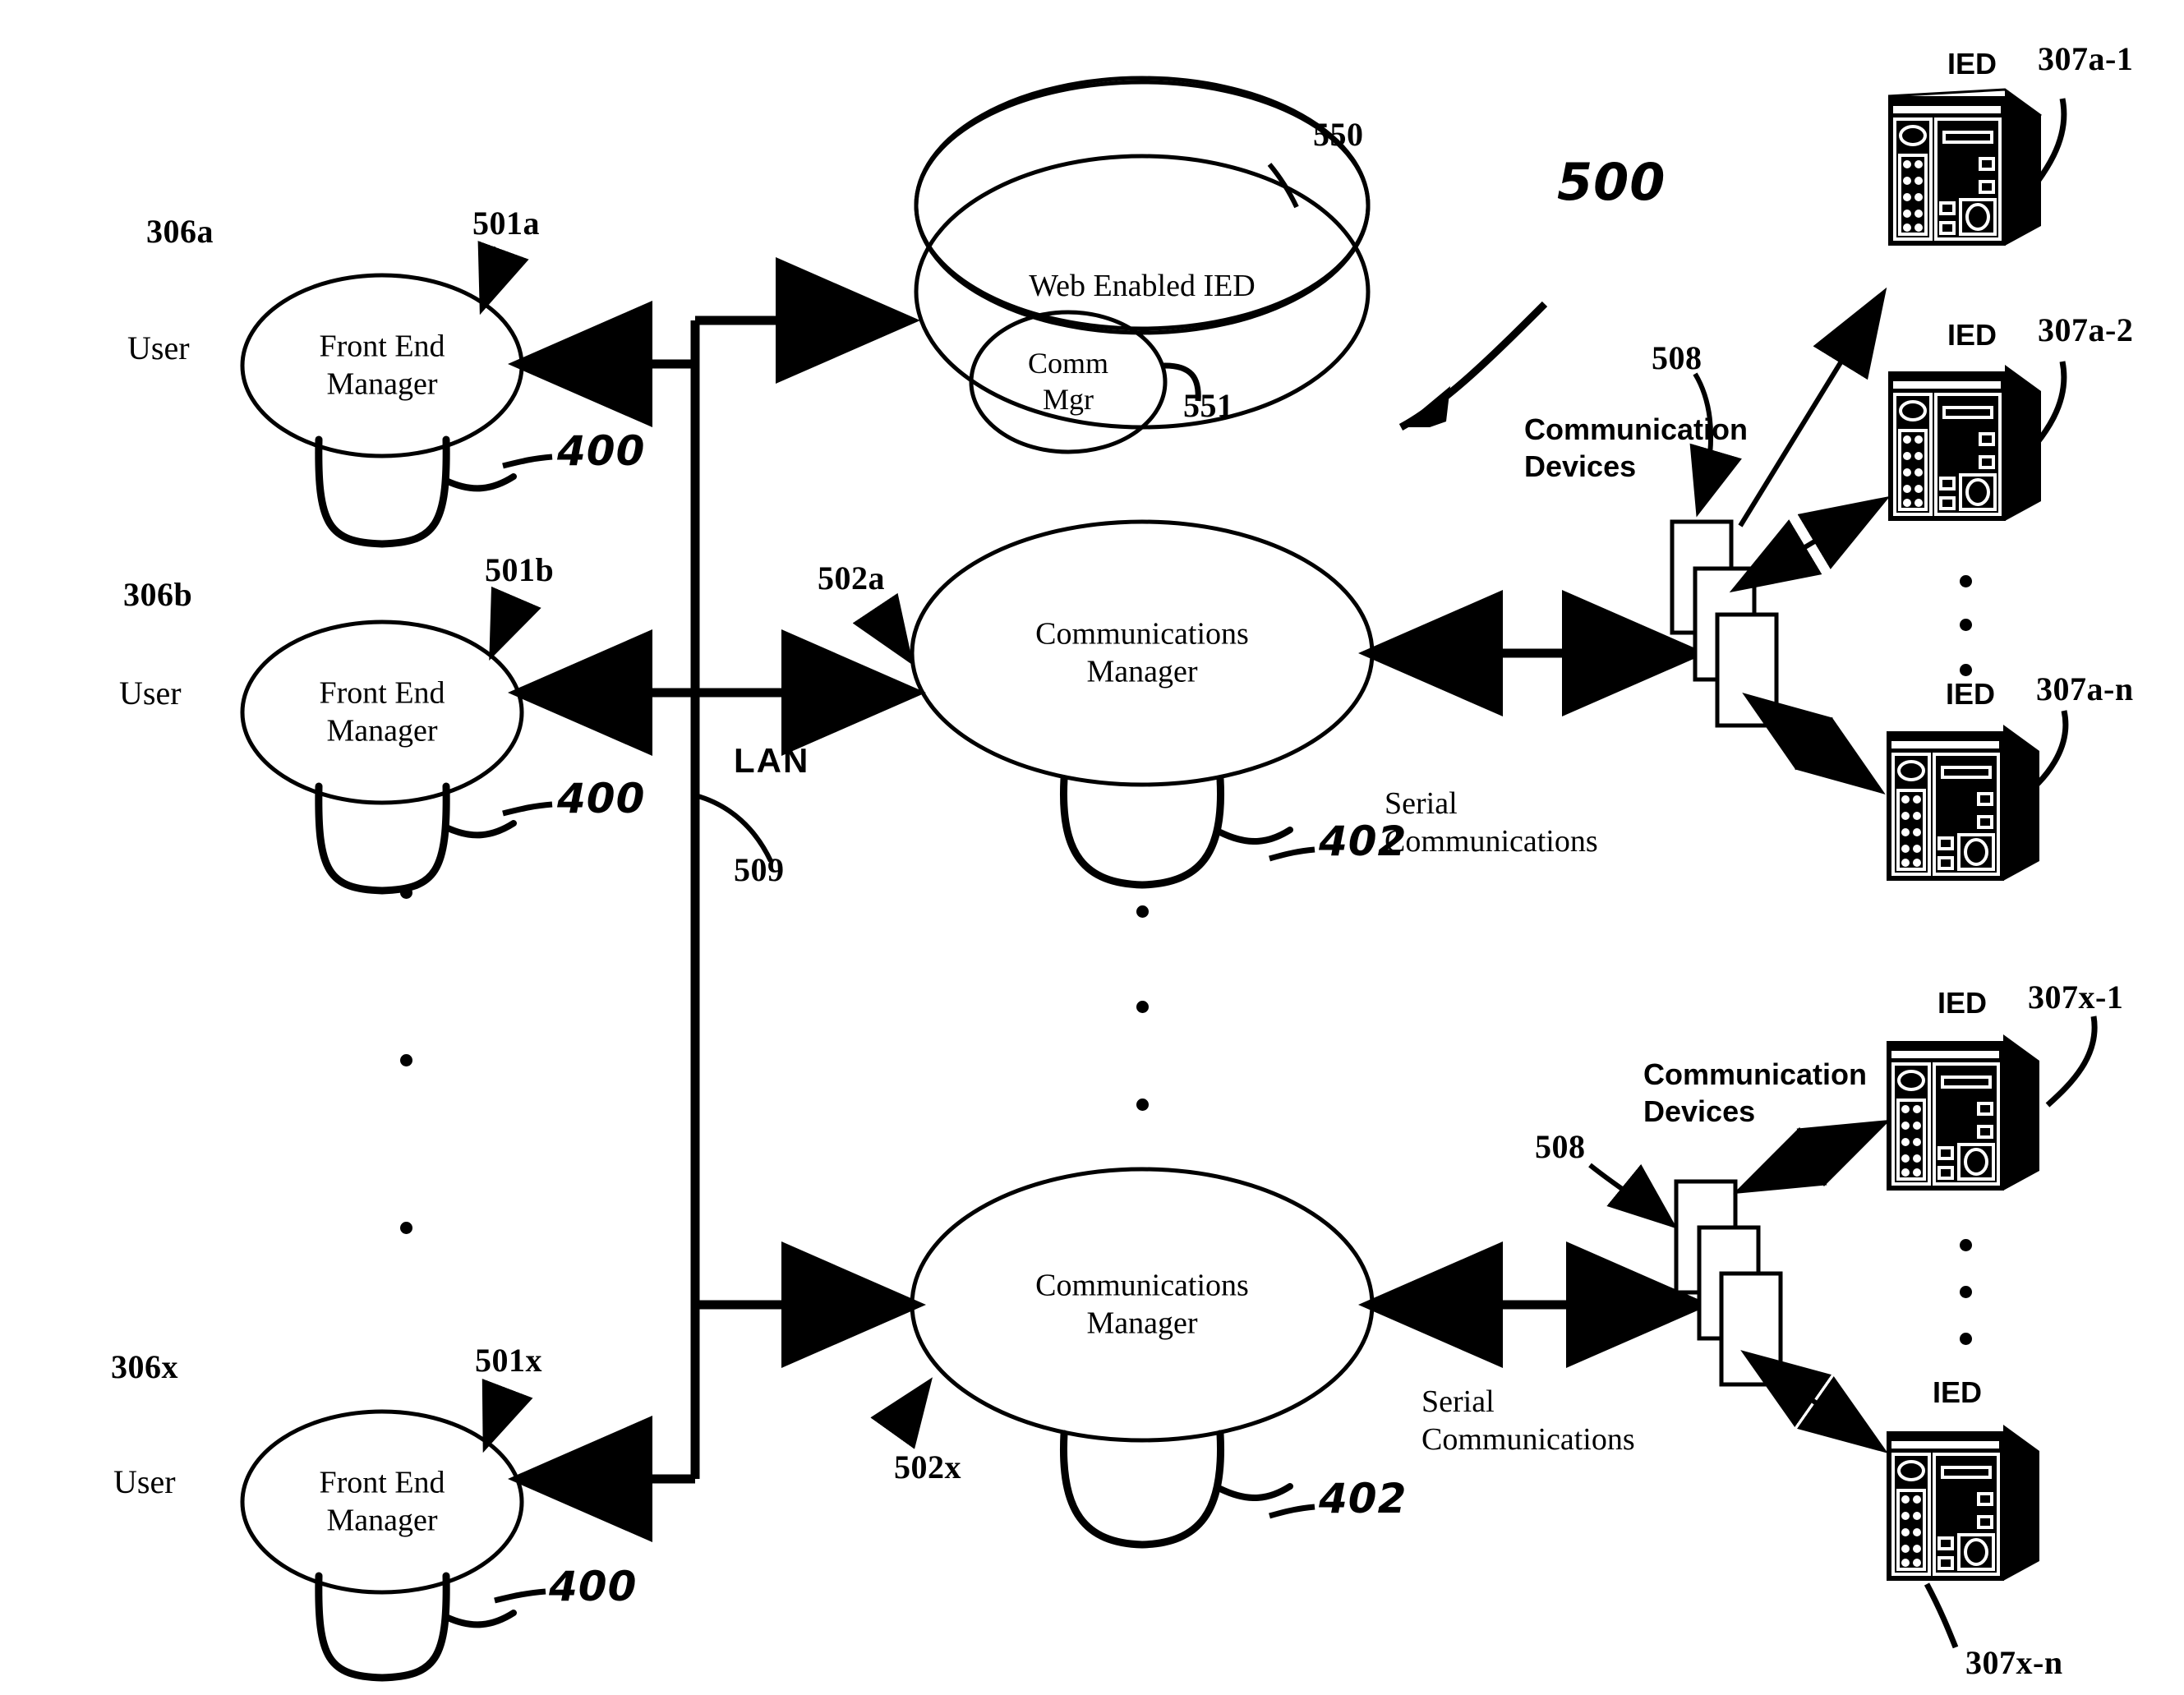 This screenshot has width=2184, height=1695. What do you see at coordinates (508, 1361) in the screenshot?
I see `ref-501x: 501x` at bounding box center [508, 1361].